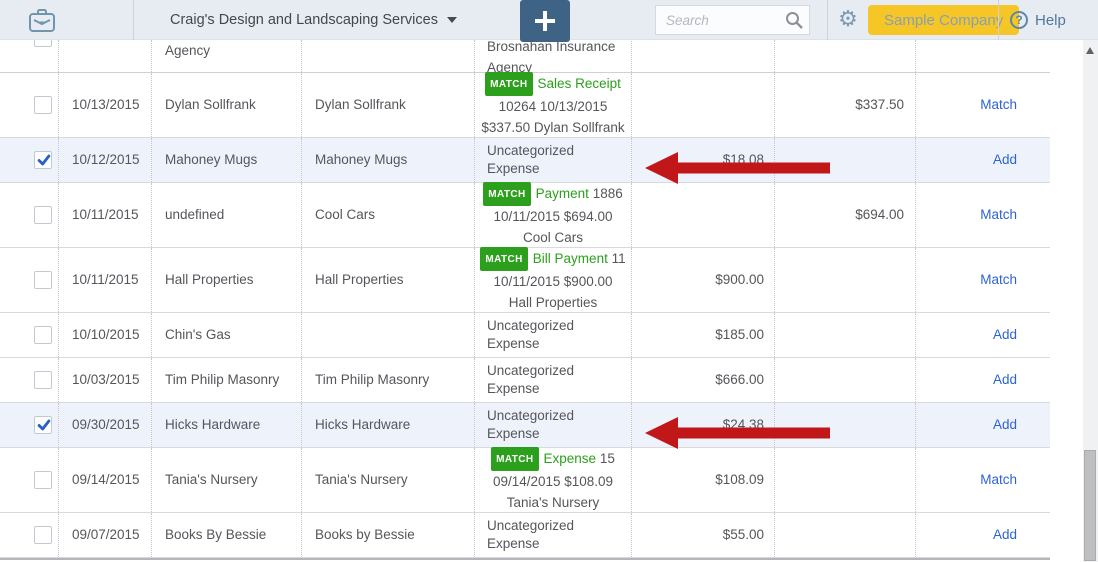  What do you see at coordinates (105, 160) in the screenshot?
I see `date-cell: 10/12/2015` at bounding box center [105, 160].